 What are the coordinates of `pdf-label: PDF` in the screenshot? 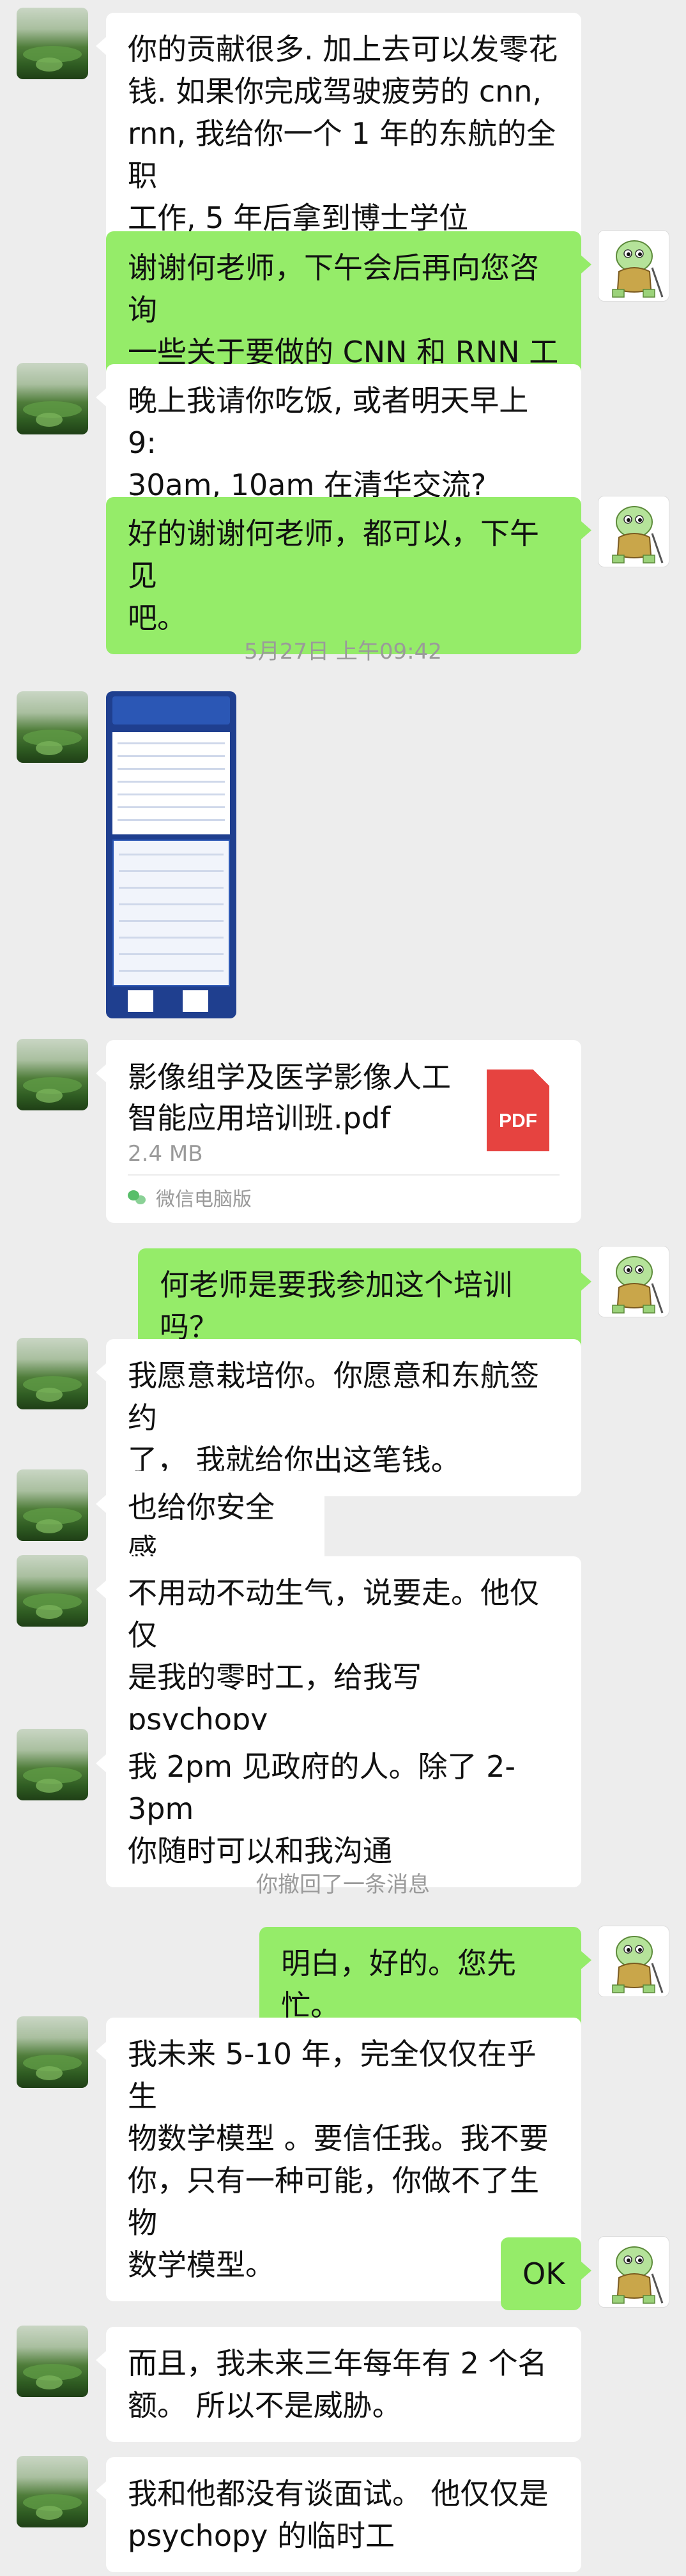 It's located at (518, 1120).